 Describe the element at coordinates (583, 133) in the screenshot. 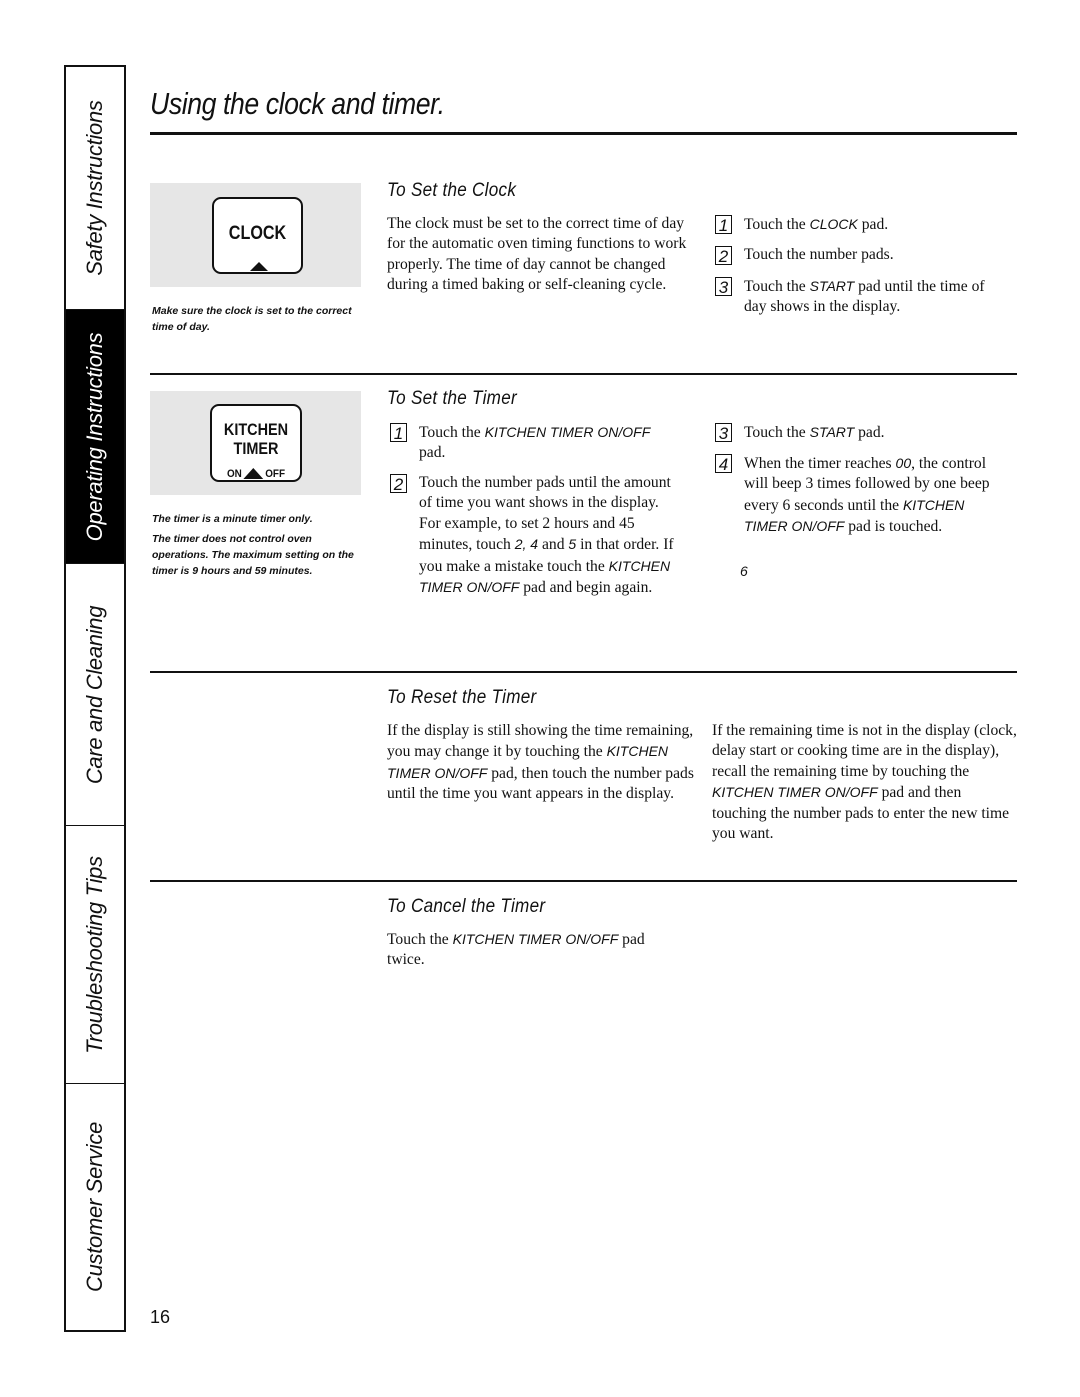

I see `title-divider` at that location.